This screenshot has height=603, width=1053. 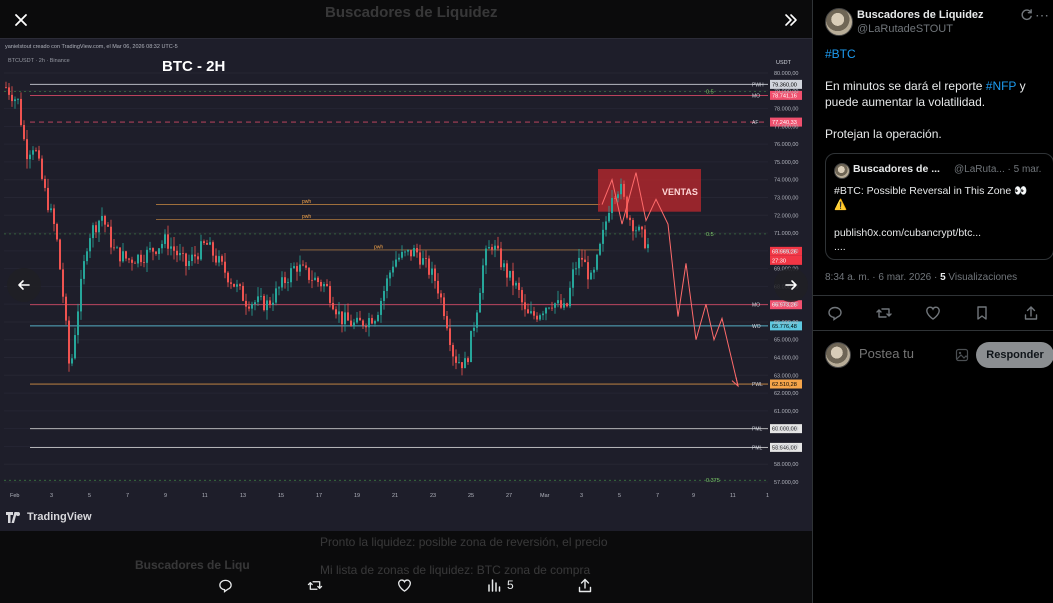 What do you see at coordinates (581, 496) in the screenshot?
I see `date-tick: 3` at bounding box center [581, 496].